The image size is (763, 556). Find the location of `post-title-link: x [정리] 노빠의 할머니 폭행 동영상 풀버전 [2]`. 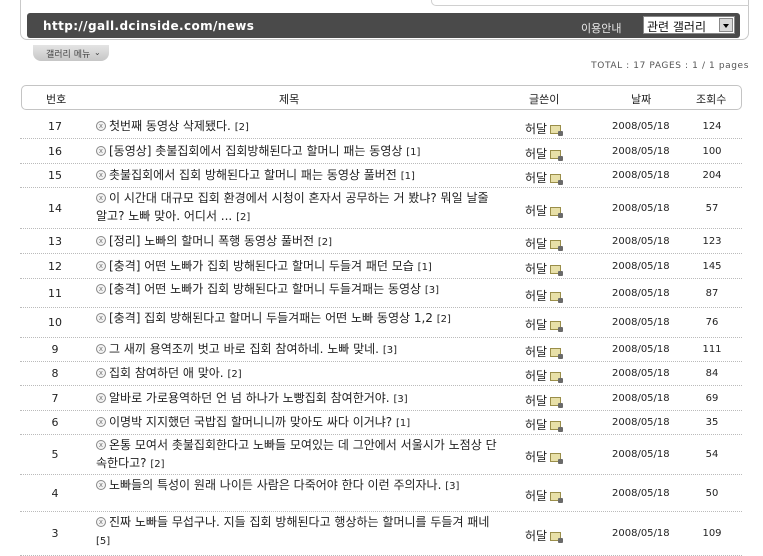

post-title-link: x [정리] 노빠의 할머니 폭행 동영상 풀버전 [2] is located at coordinates (298, 242).